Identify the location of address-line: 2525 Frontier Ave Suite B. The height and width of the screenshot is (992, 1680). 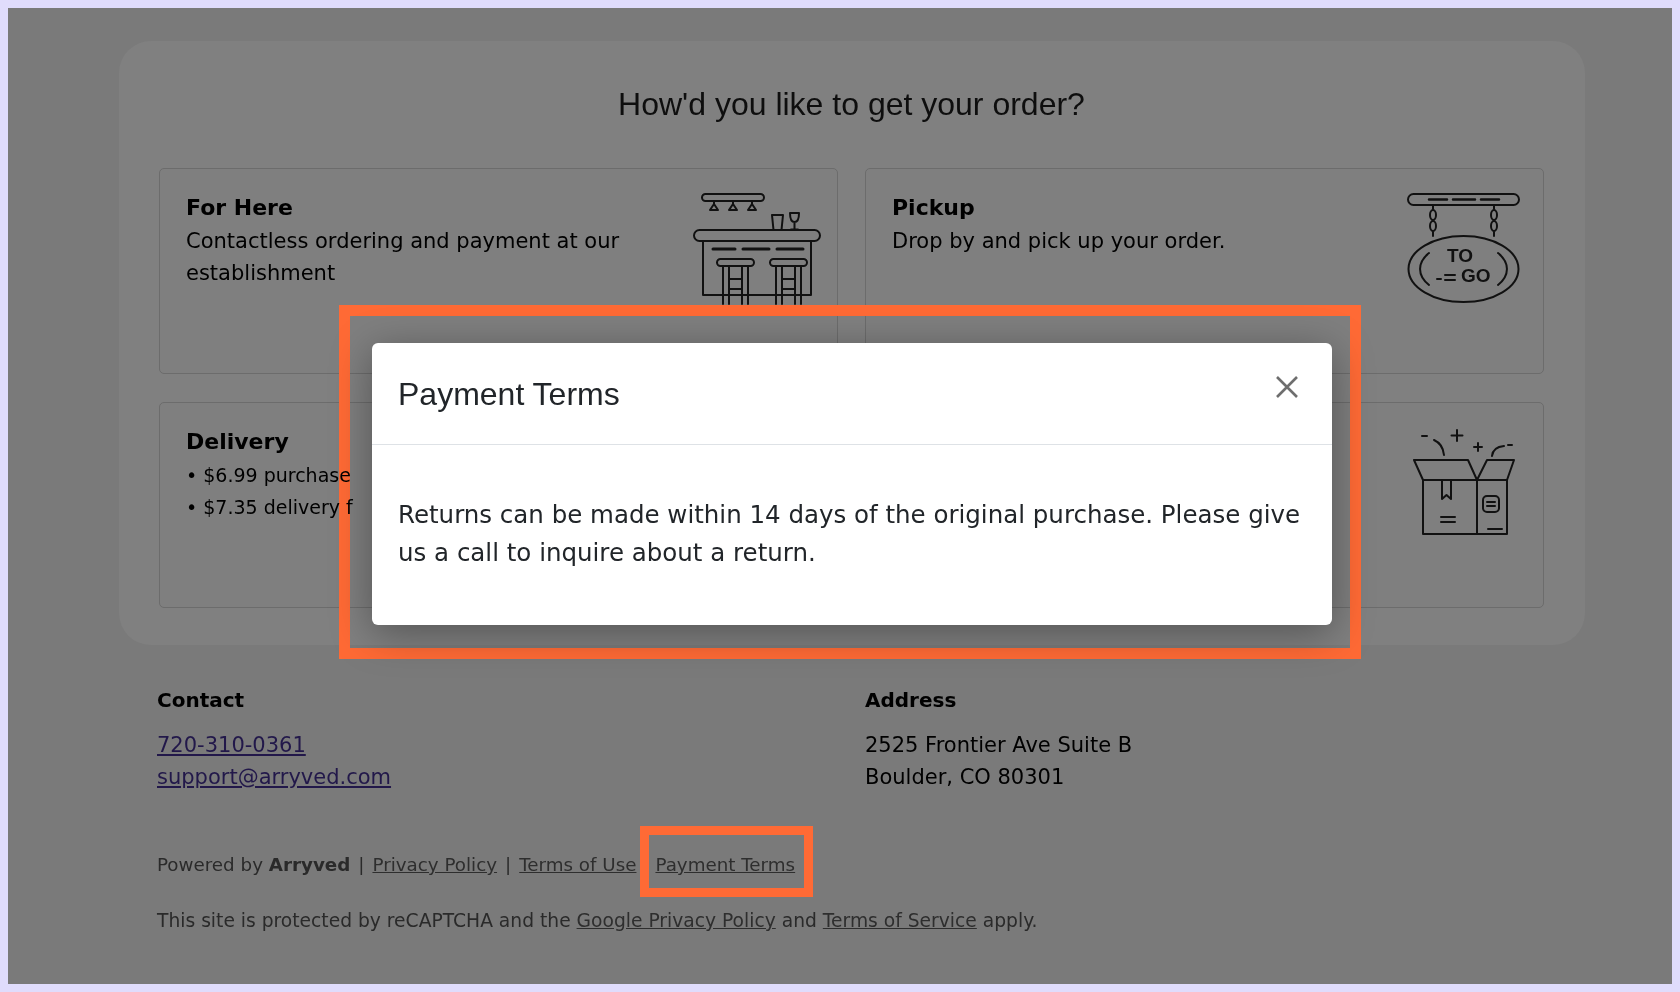
(999, 745).